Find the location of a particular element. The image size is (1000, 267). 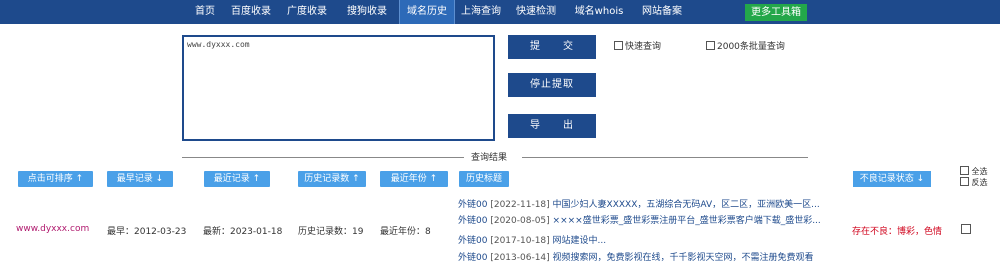

nav-sogou-index: 搜狗收录 is located at coordinates (367, 12).